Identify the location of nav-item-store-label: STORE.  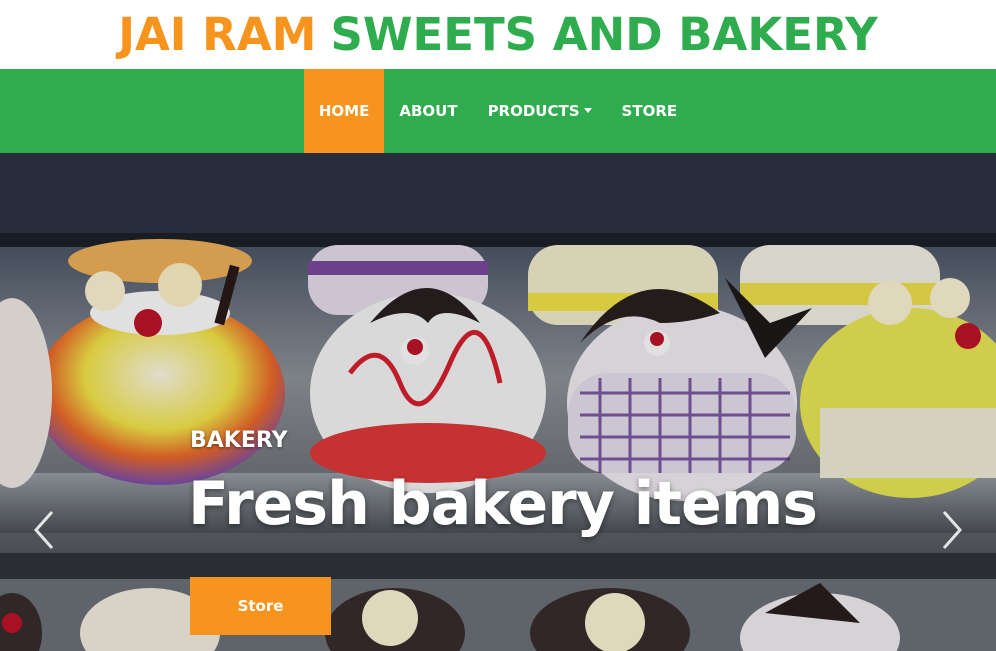
(649, 111).